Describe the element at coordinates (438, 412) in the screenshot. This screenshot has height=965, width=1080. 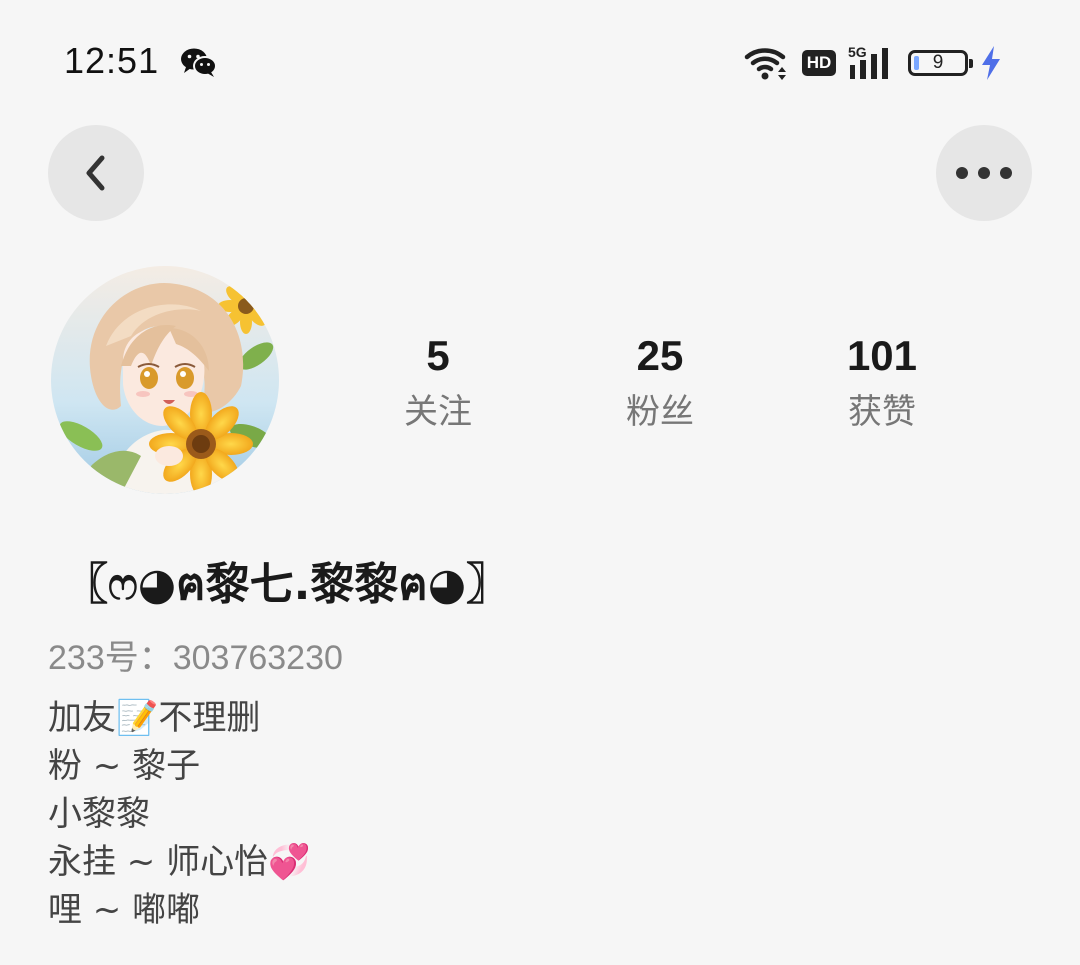
I see `following-label: 关注` at that location.